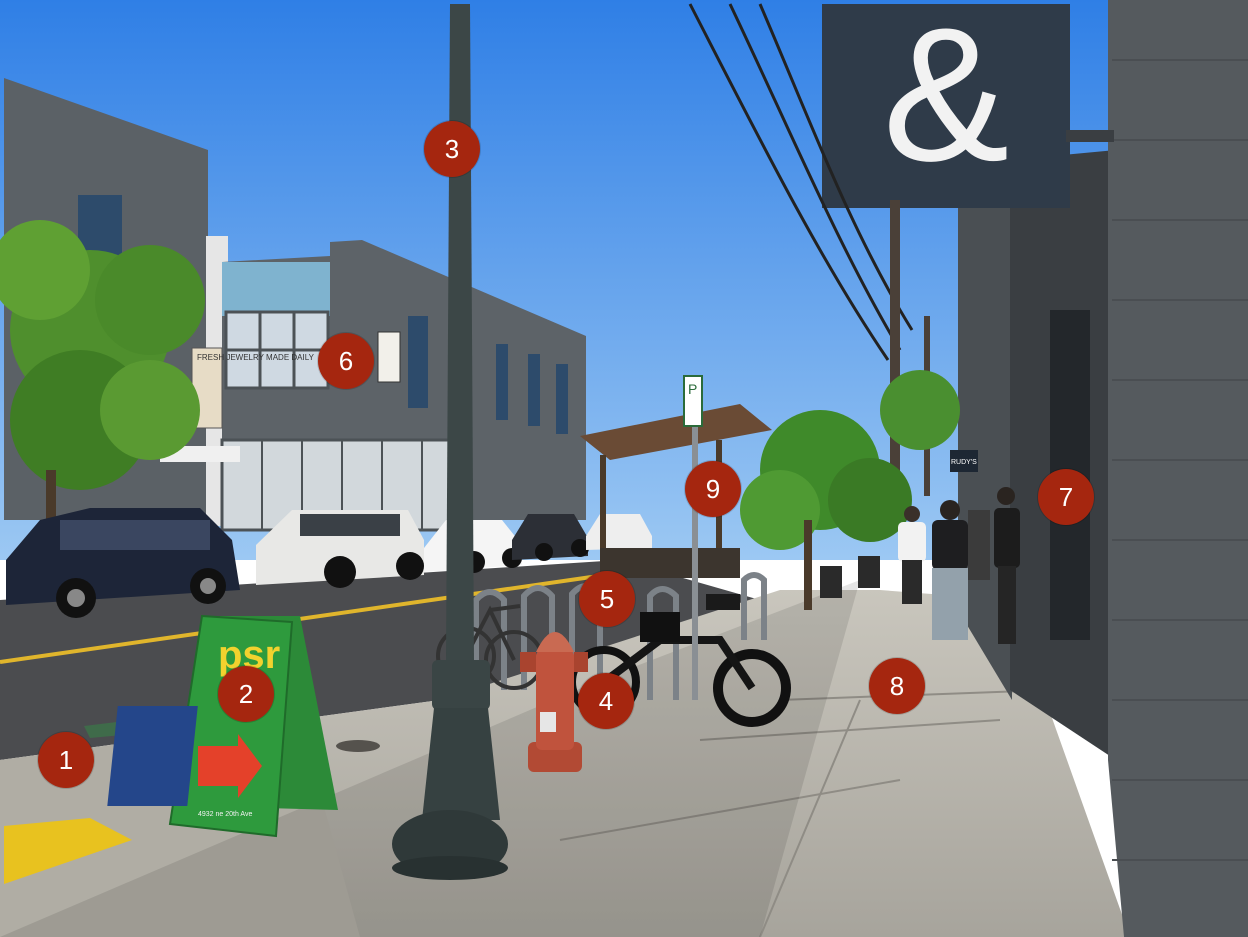  Describe the element at coordinates (606, 701) in the screenshot. I see `marker-4: 4` at that location.